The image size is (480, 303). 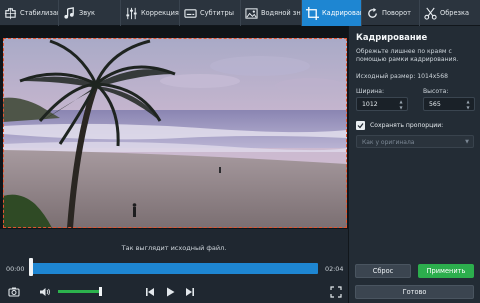 What do you see at coordinates (446, 271) in the screenshot?
I see `apply-button: Применить` at bounding box center [446, 271].